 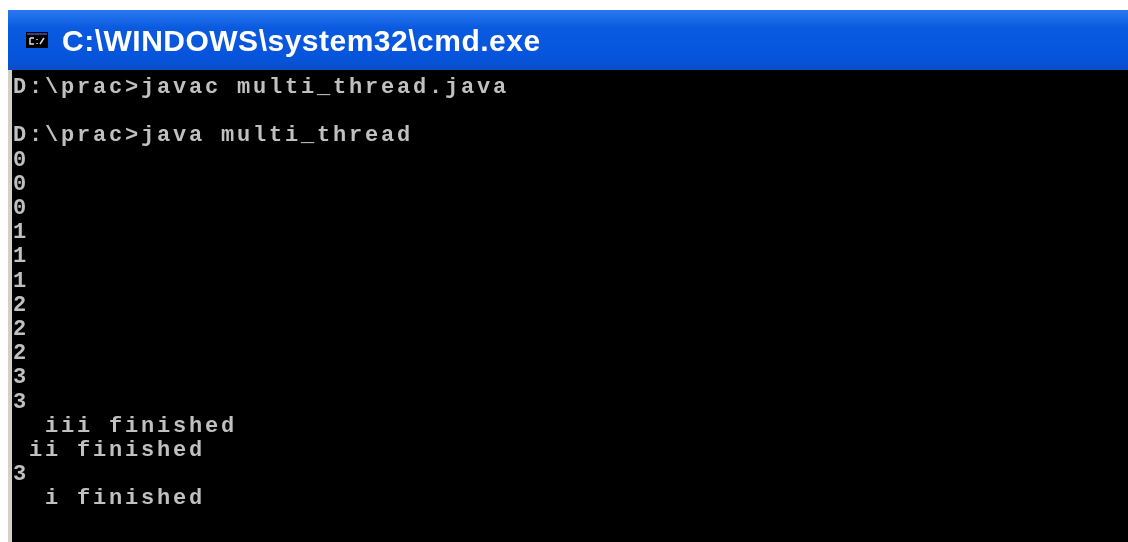 I want to click on console-line: D:\prac>javac multi_thread.java, so click(x=262, y=88).